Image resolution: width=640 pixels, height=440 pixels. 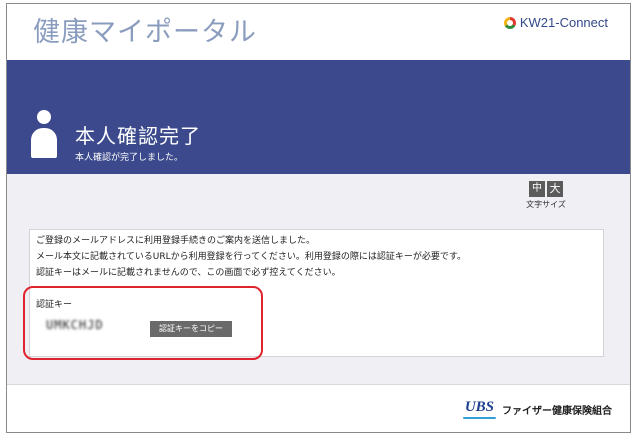 What do you see at coordinates (557, 411) in the screenshot?
I see `org-name: ファイザー健康保険組合` at bounding box center [557, 411].